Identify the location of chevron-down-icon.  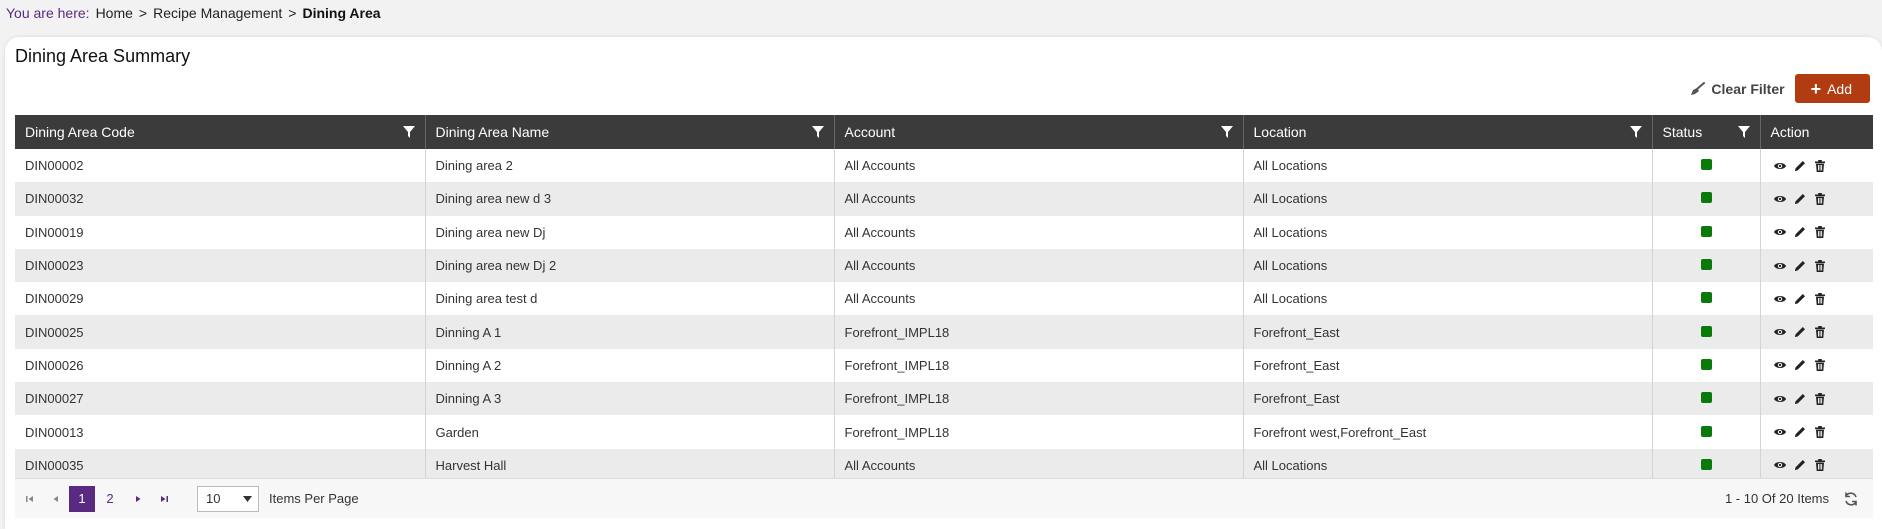
(247, 498).